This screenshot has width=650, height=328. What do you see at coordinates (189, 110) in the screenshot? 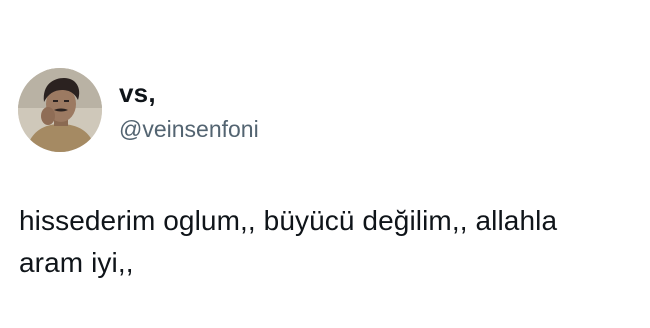
I see `author-names: vs, @veinsenfoni` at bounding box center [189, 110].